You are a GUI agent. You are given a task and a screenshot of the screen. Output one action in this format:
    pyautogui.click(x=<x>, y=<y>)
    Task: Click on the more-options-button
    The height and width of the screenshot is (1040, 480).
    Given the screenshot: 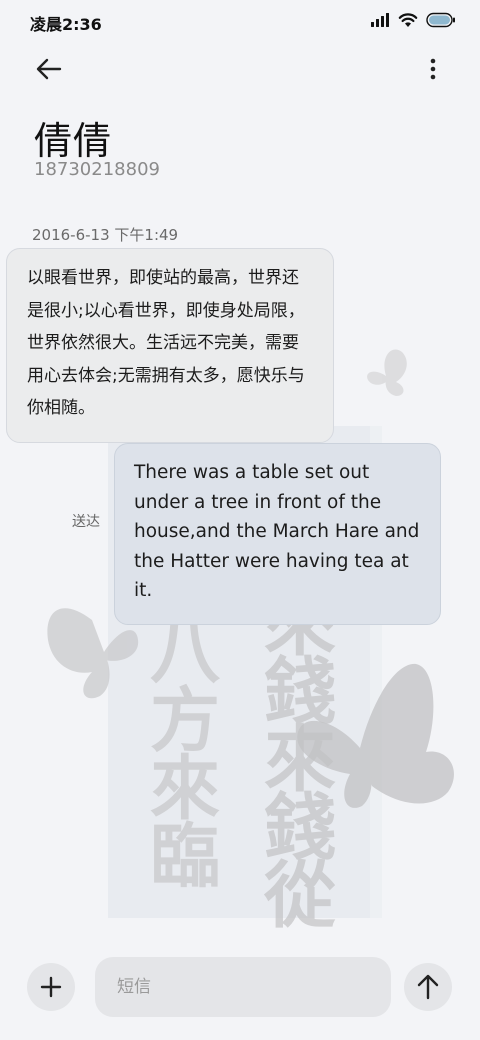 What is the action you would take?
    pyautogui.click(x=433, y=69)
    